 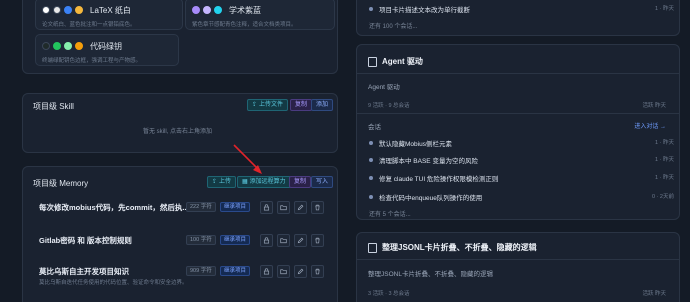 I want to click on theme-card-code-green: 代码绿钥 终端绿配钥色边框，强调工程与产物感。, so click(x=107, y=50).